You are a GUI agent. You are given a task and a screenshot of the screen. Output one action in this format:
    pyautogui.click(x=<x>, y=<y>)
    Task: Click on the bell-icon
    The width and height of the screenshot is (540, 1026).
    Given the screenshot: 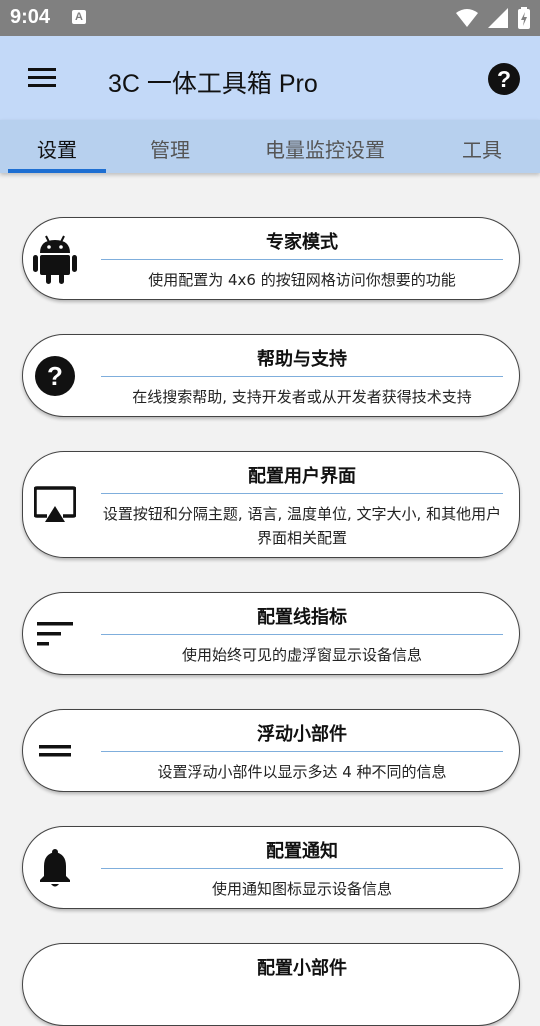 What is the action you would take?
    pyautogui.click(x=55, y=868)
    